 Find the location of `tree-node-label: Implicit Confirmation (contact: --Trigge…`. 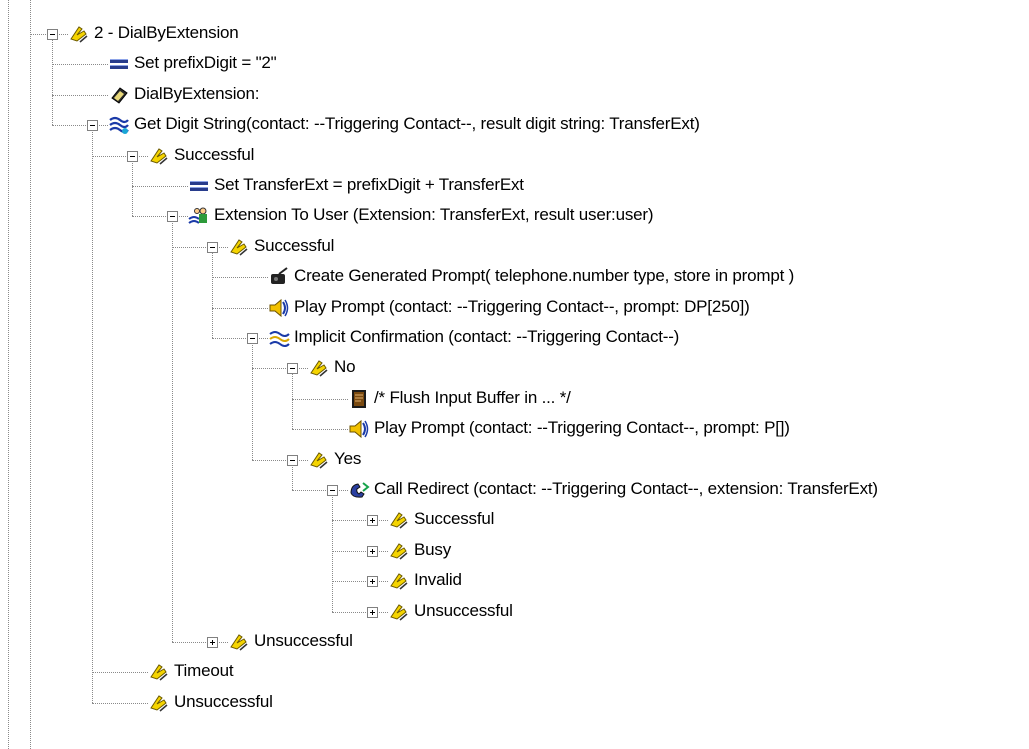

tree-node-label: Implicit Confirmation (contact: --Trigge… is located at coordinates (486, 337).